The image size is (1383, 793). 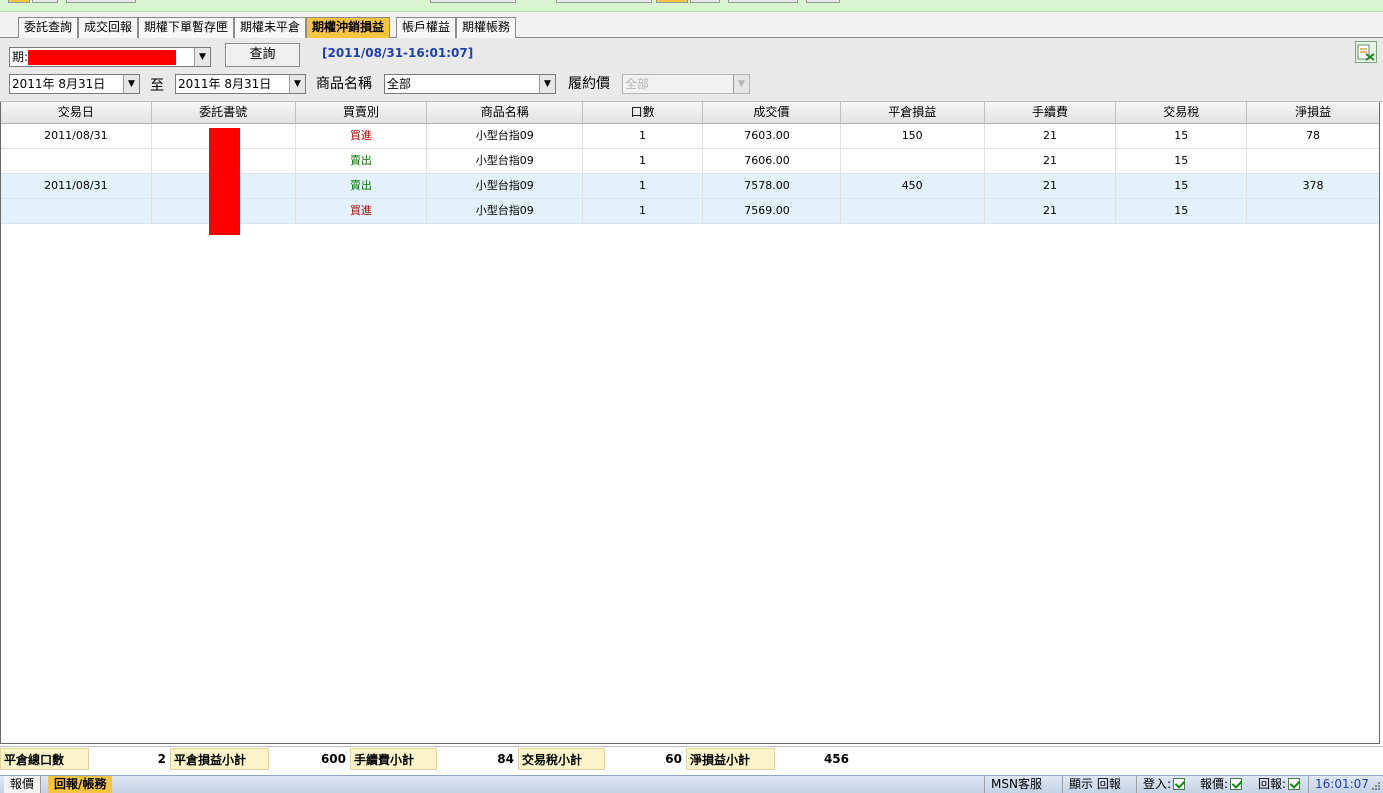 I want to click on quote-check-icon, so click(x=1236, y=784).